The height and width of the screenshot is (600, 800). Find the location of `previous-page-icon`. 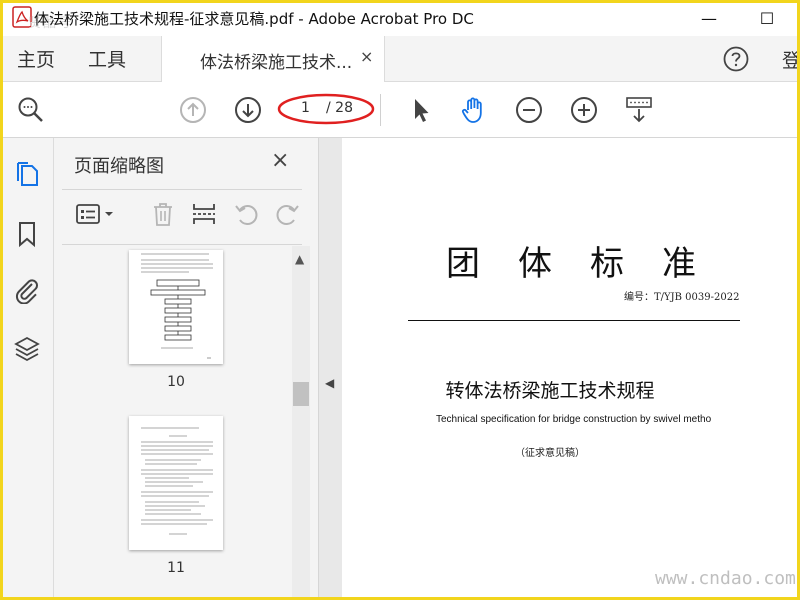

previous-page-icon is located at coordinates (193, 110).